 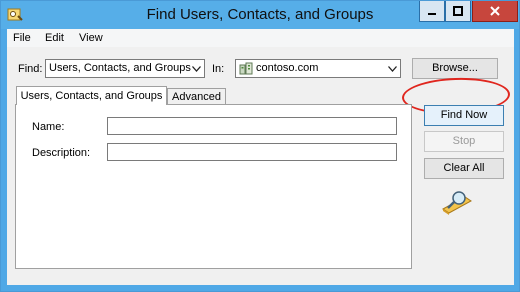 I want to click on close-icon, so click(x=495, y=11).